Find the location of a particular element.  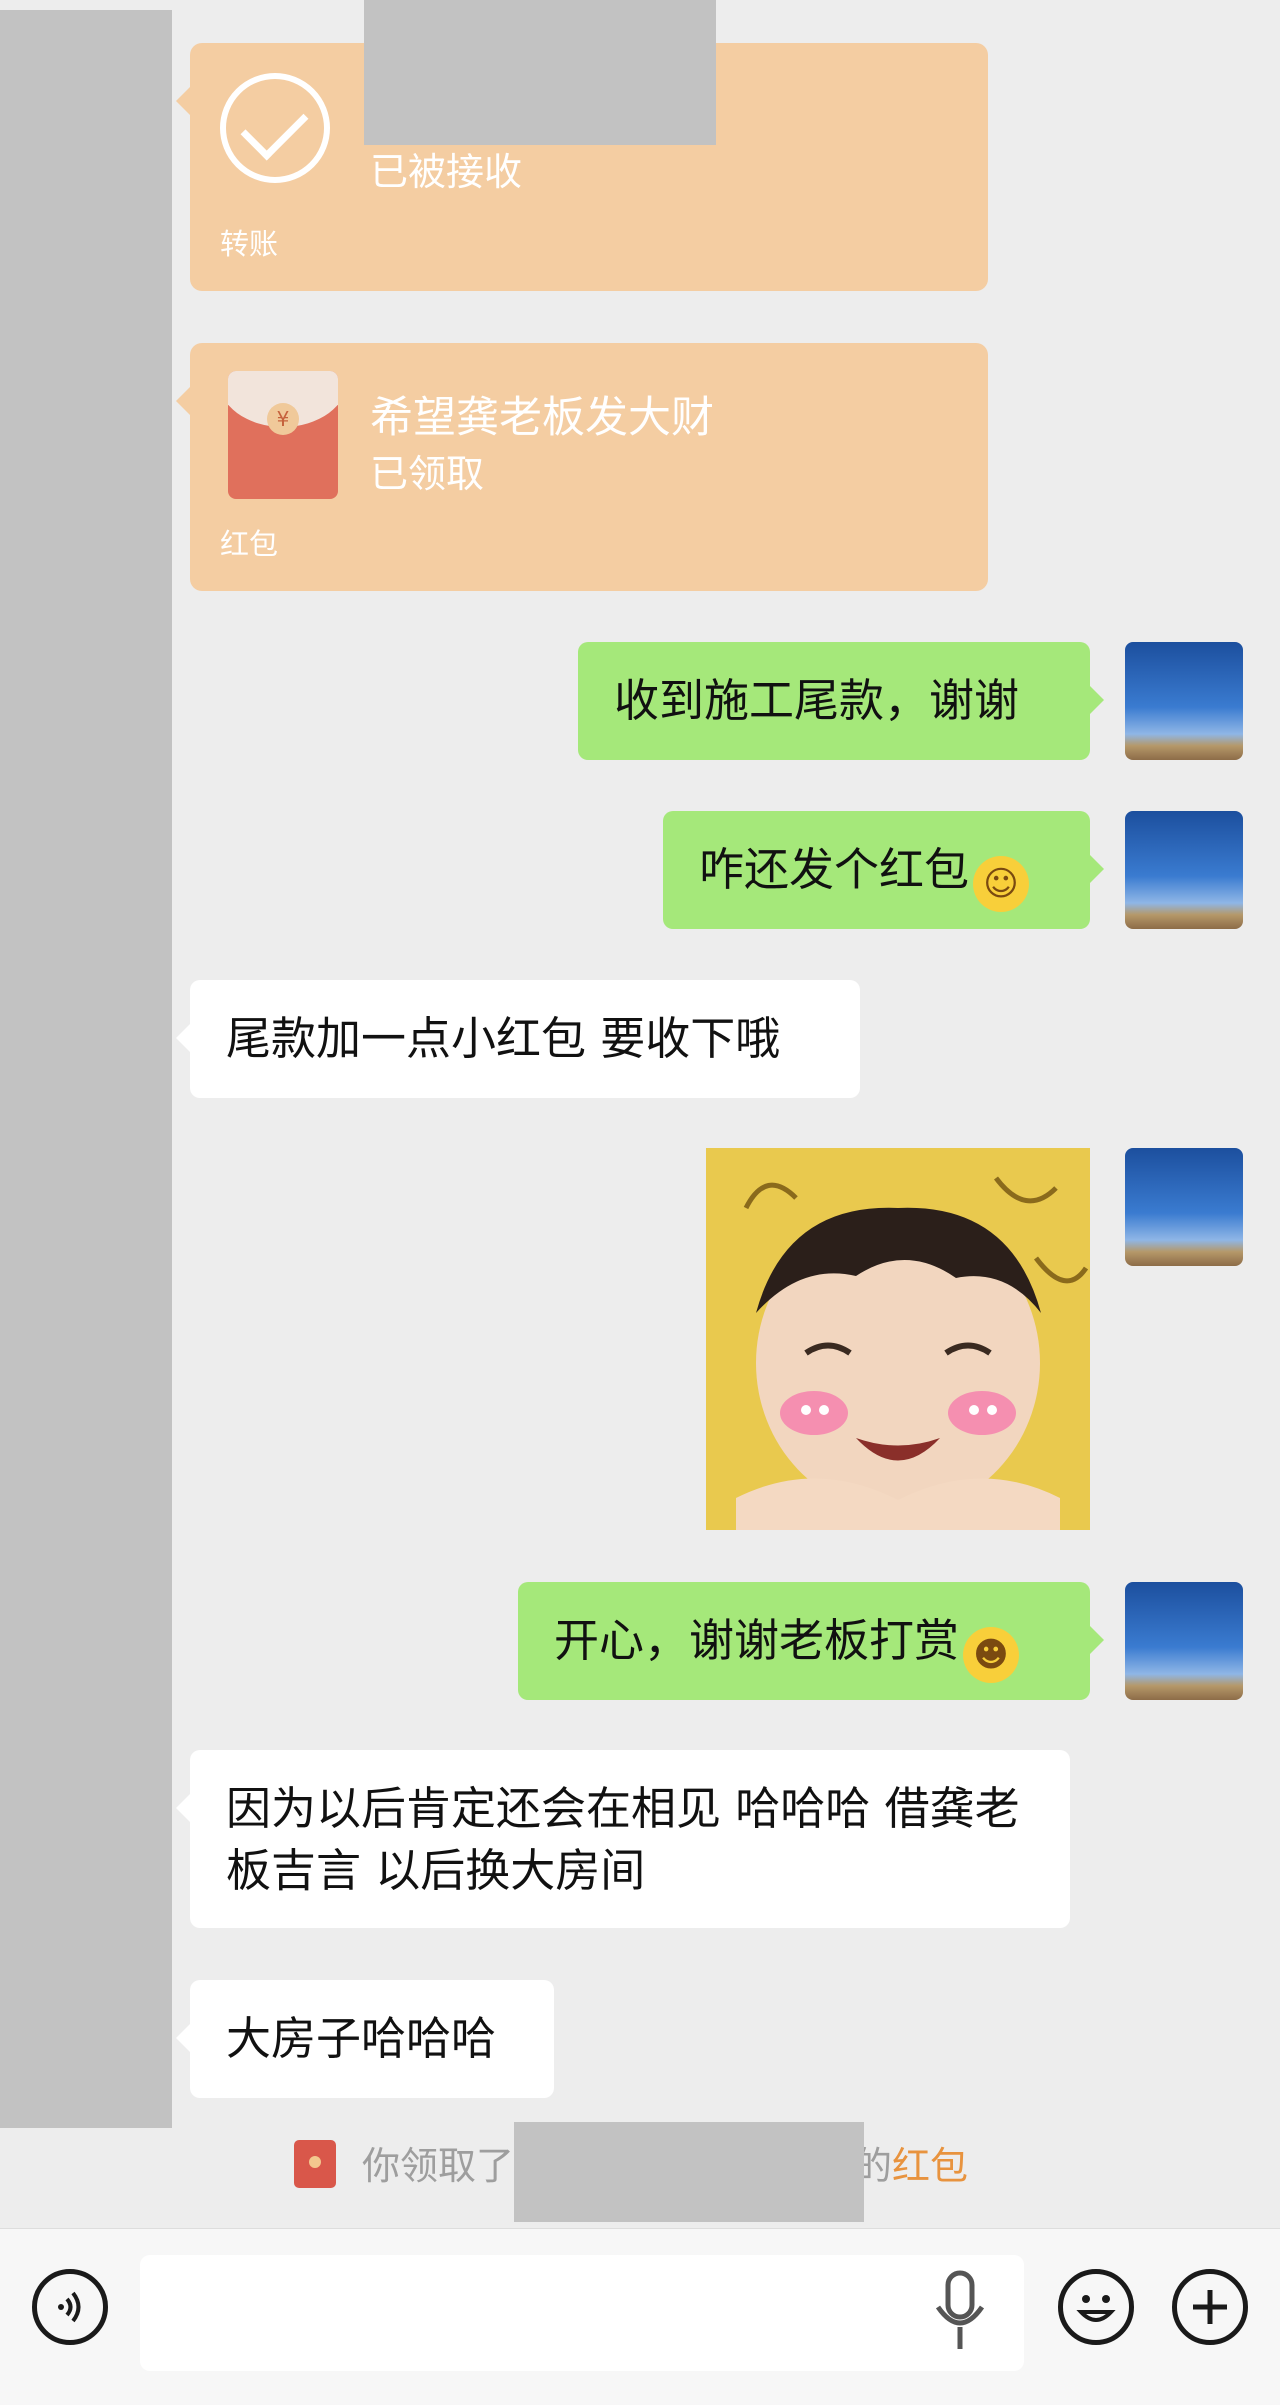

red-packet-title: 希望龚老板发大财 is located at coordinates (542, 418).